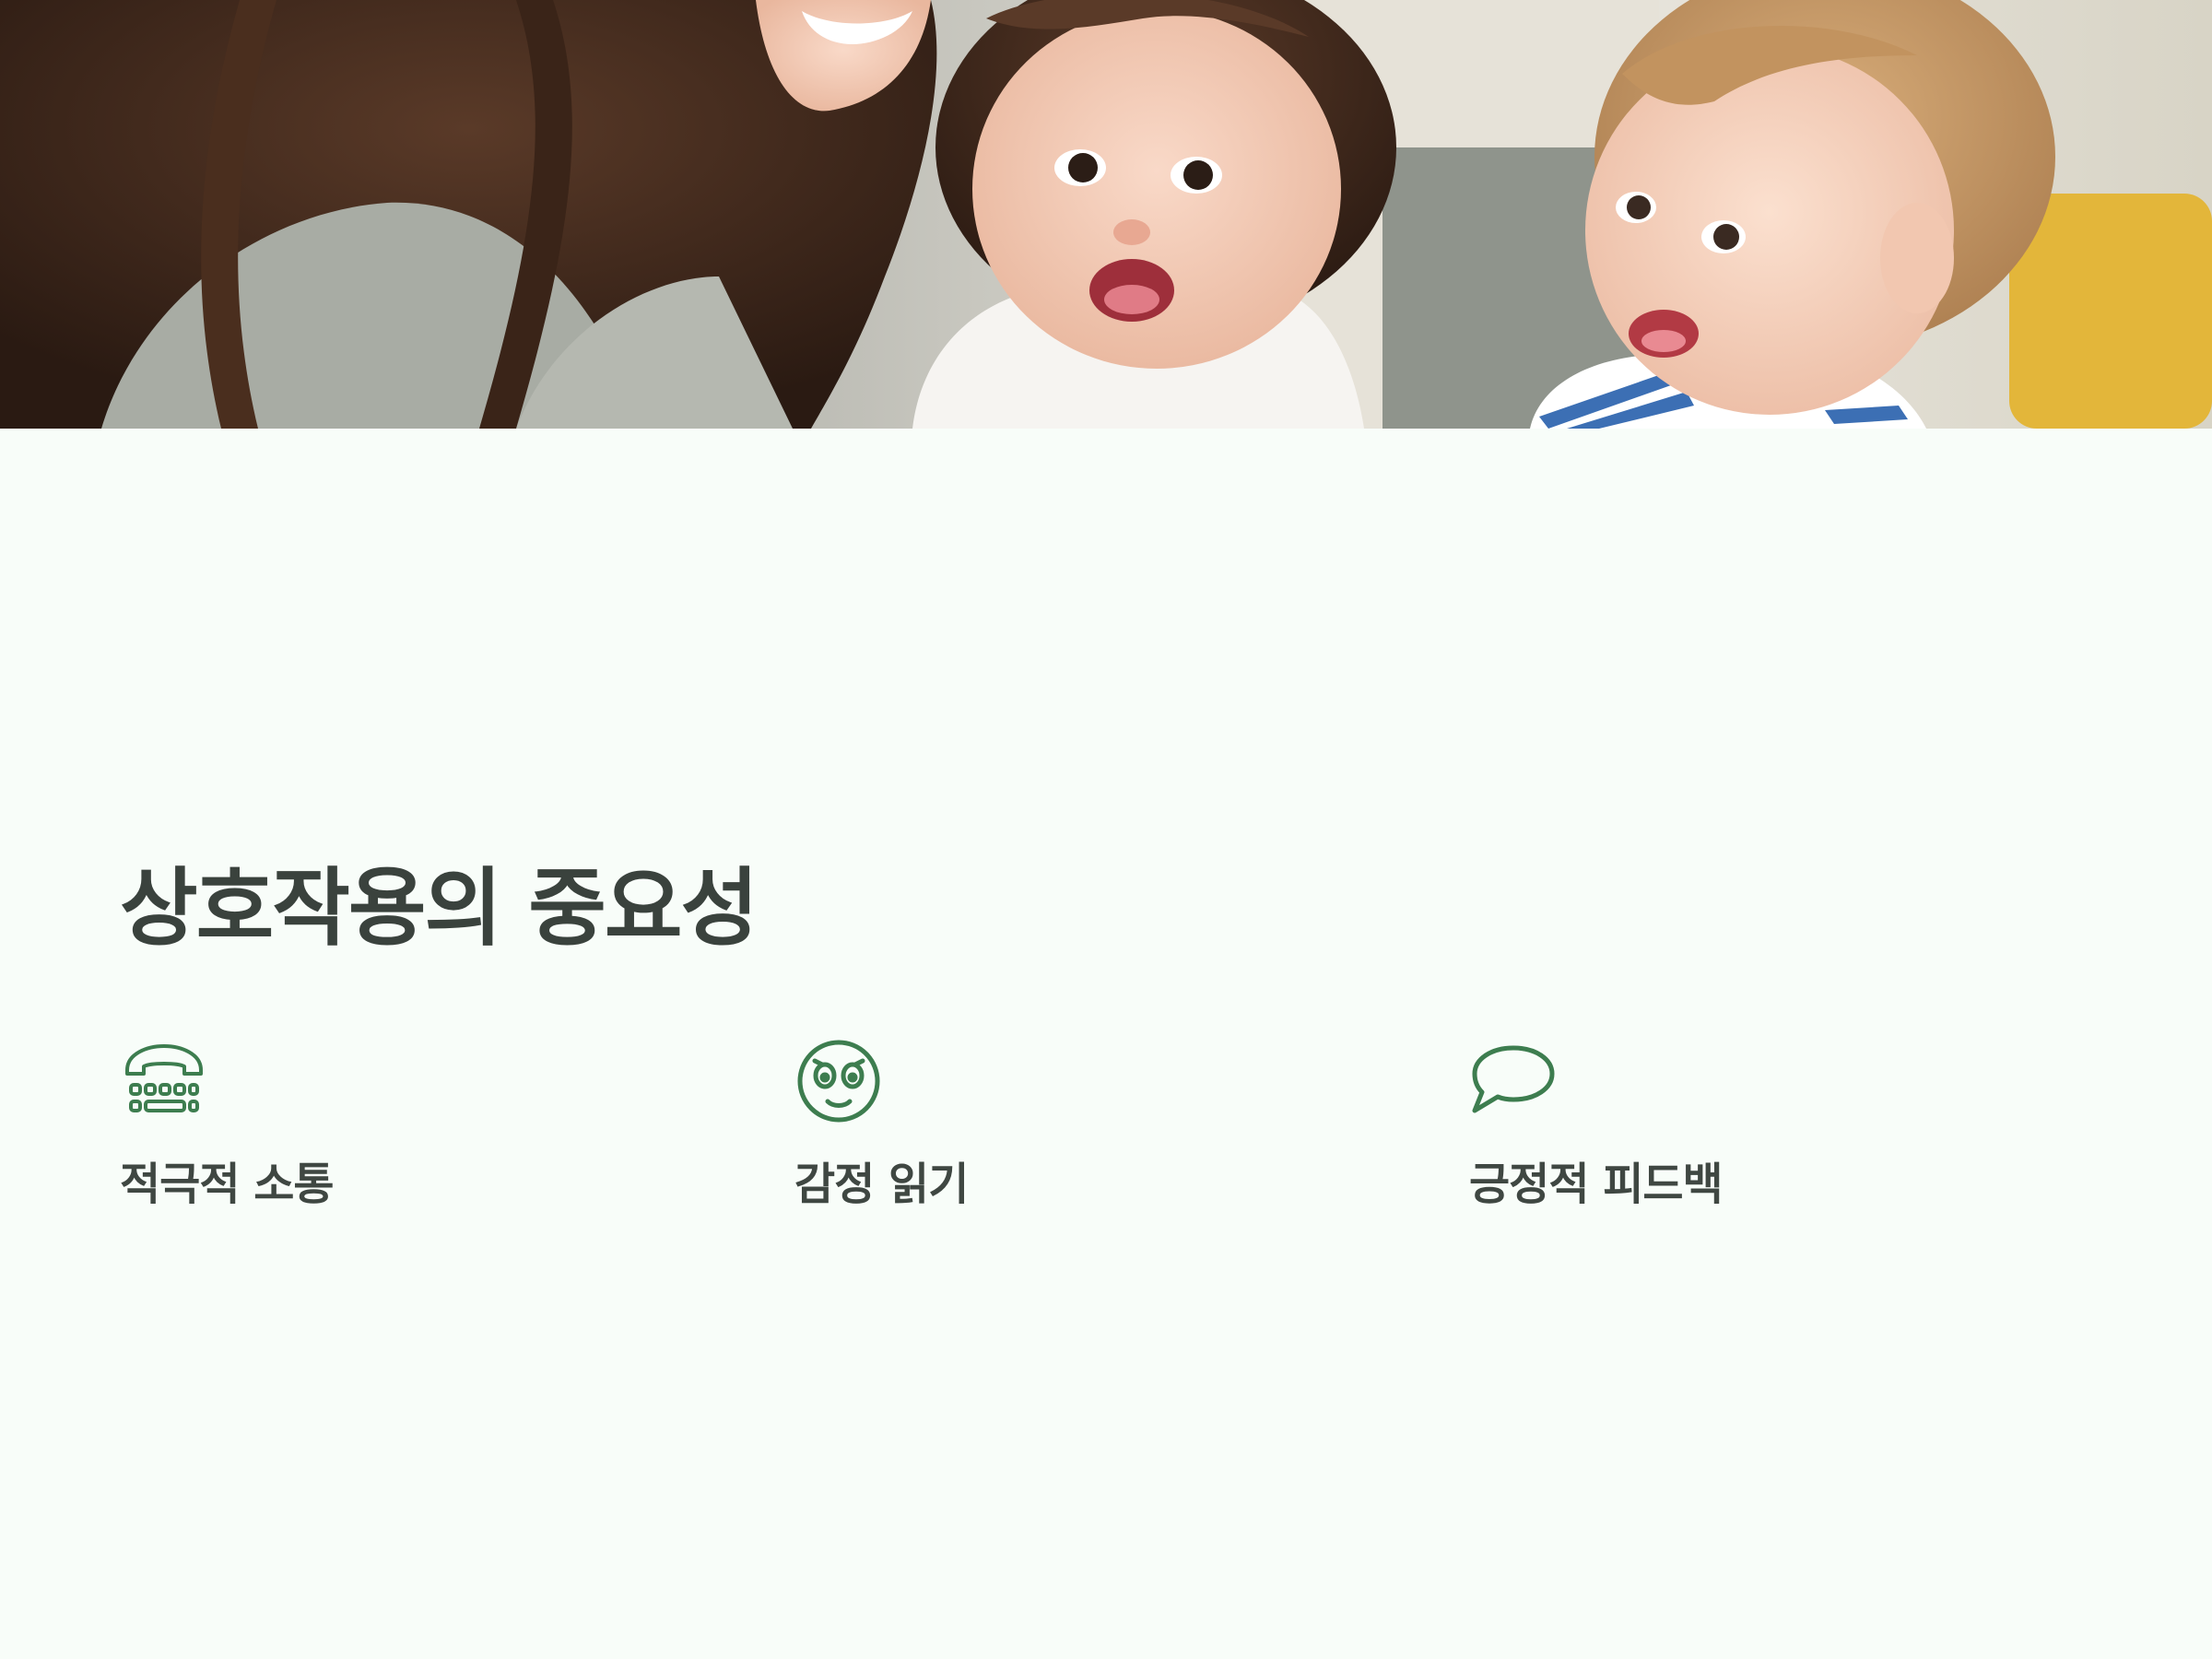  Describe the element at coordinates (439, 908) in the screenshot. I see `section-title: 상호작용의 중요성` at that location.